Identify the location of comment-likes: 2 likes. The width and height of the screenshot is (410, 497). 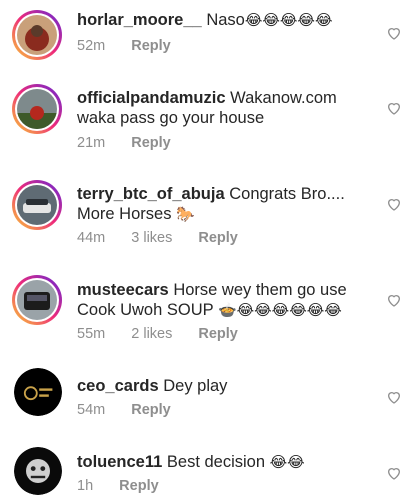
(151, 334).